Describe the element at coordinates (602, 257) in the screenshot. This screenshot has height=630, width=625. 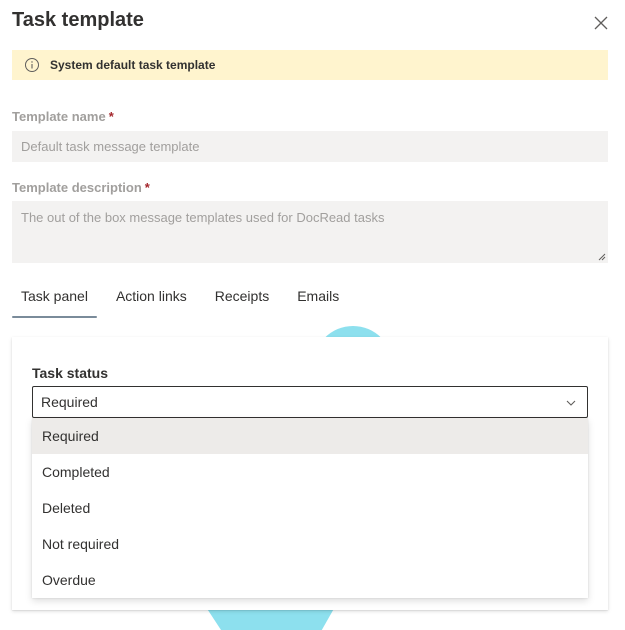
I see `resize-grip-icon` at that location.